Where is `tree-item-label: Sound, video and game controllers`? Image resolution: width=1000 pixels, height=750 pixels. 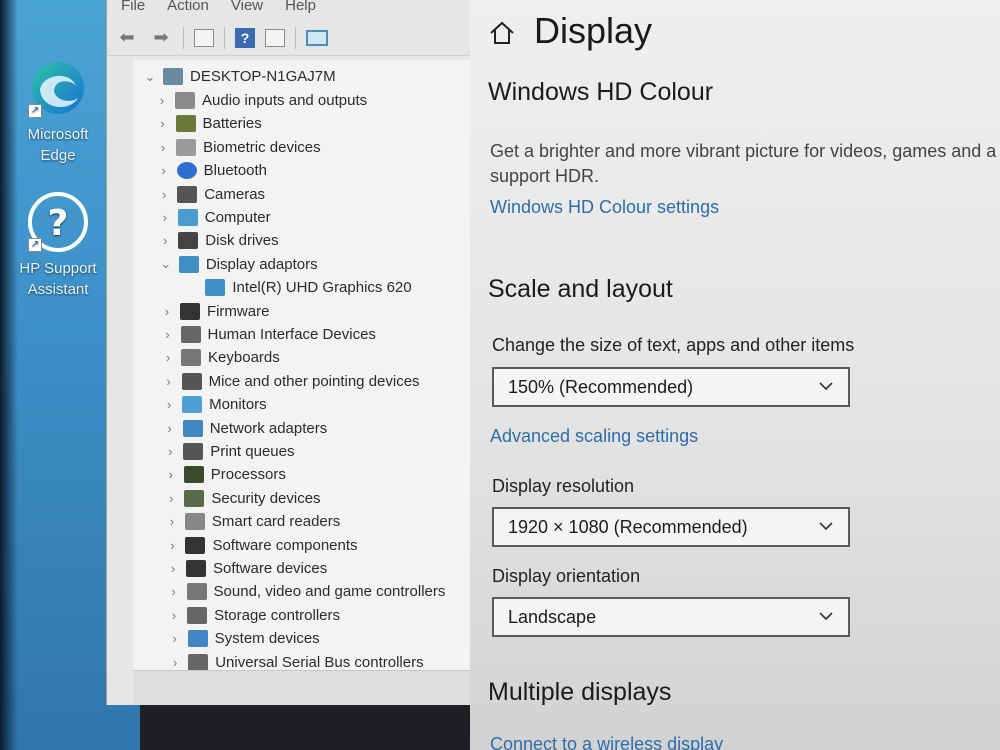
tree-item-label: Sound, video and game controllers is located at coordinates (329, 592).